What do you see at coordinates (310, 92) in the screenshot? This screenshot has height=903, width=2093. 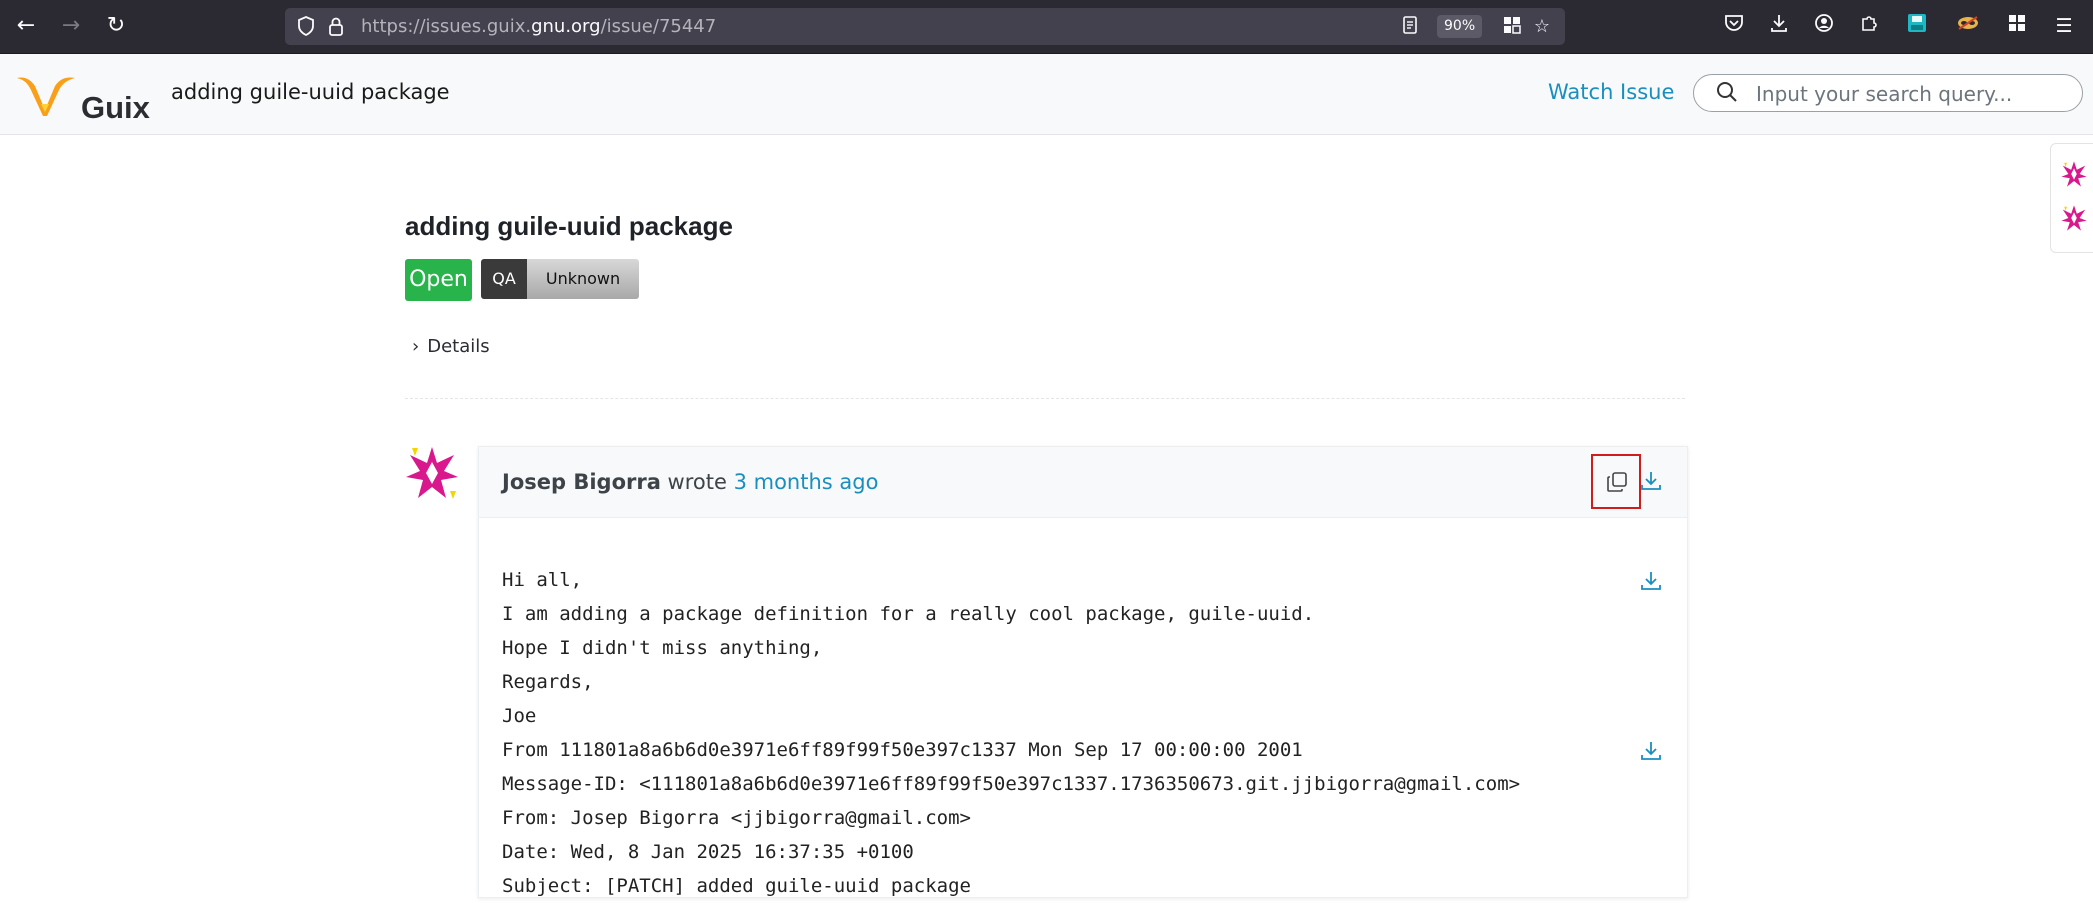 I see `header-title: adding guile-uuid package` at bounding box center [310, 92].